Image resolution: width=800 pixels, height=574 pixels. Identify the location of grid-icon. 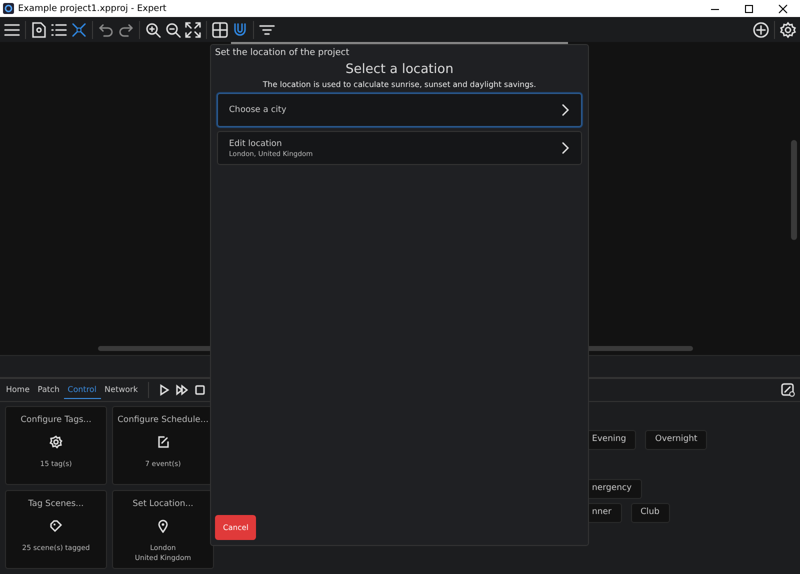
(220, 29).